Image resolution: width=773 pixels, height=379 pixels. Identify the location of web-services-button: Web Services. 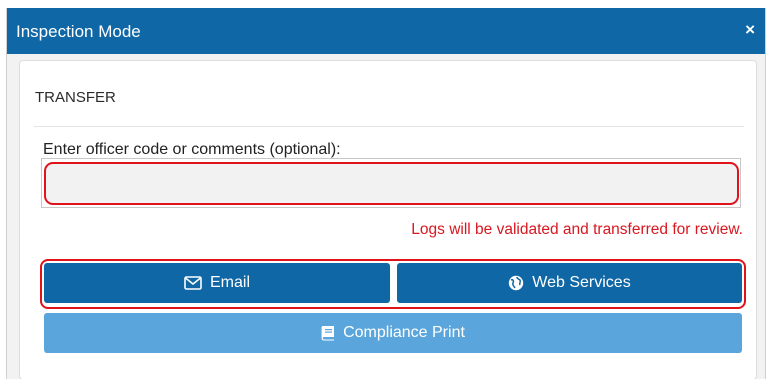
(569, 283).